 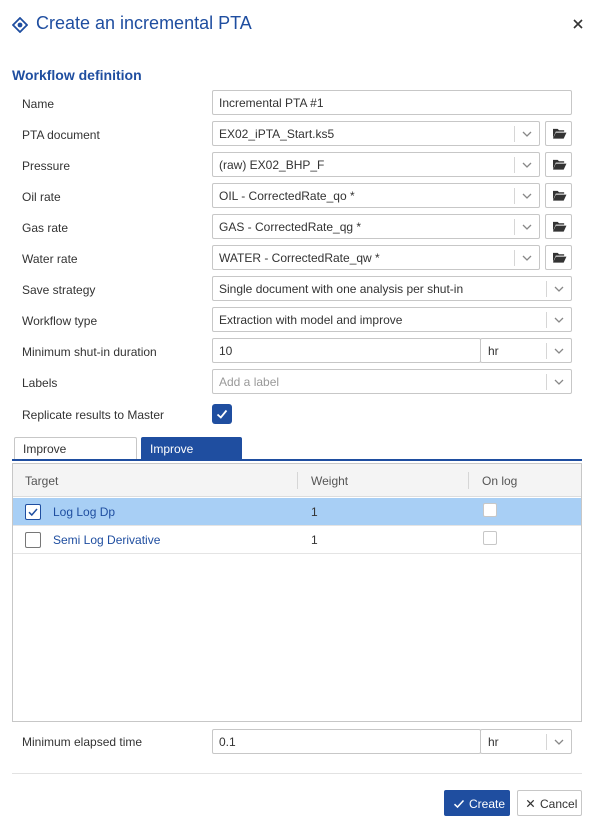 I want to click on pta-document-value: EX02_iPTA_Start.ks5, so click(x=277, y=134).